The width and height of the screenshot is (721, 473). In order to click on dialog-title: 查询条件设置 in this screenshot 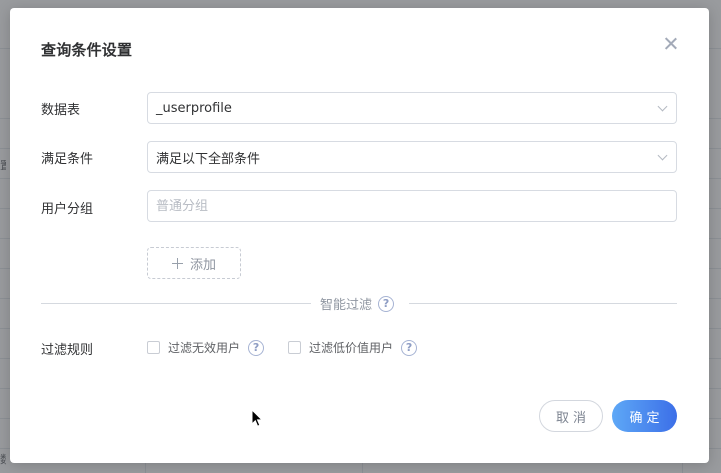, I will do `click(87, 50)`.